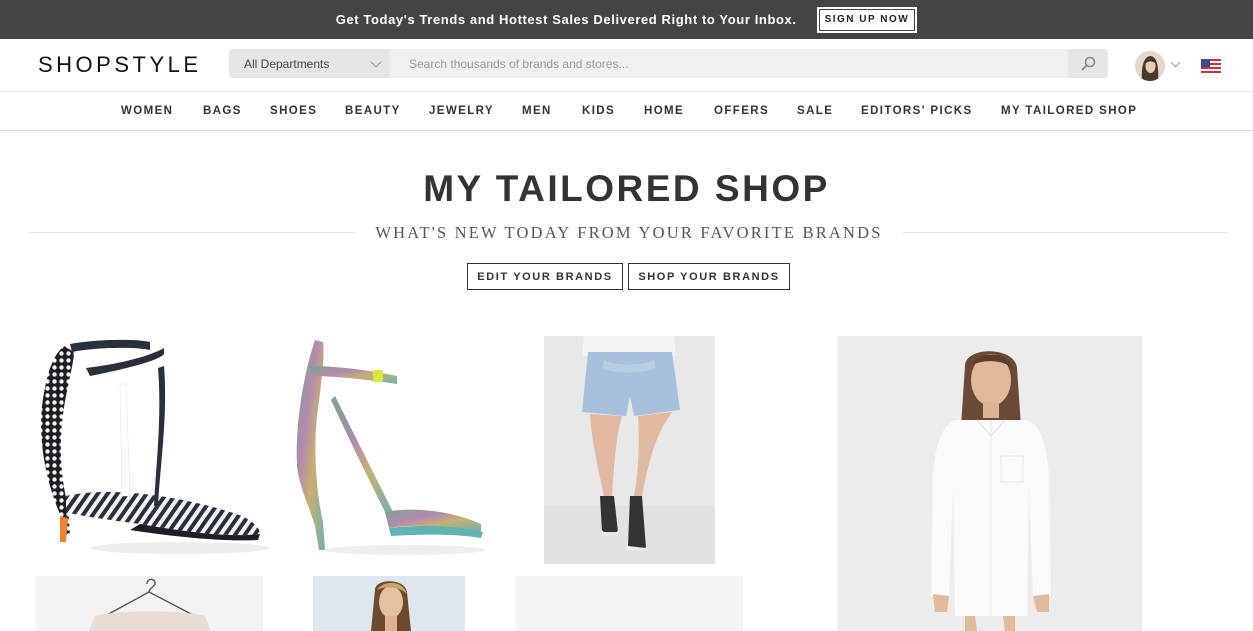 The height and width of the screenshot is (631, 1253). I want to click on nav-item-offers: OFFERS, so click(741, 111).